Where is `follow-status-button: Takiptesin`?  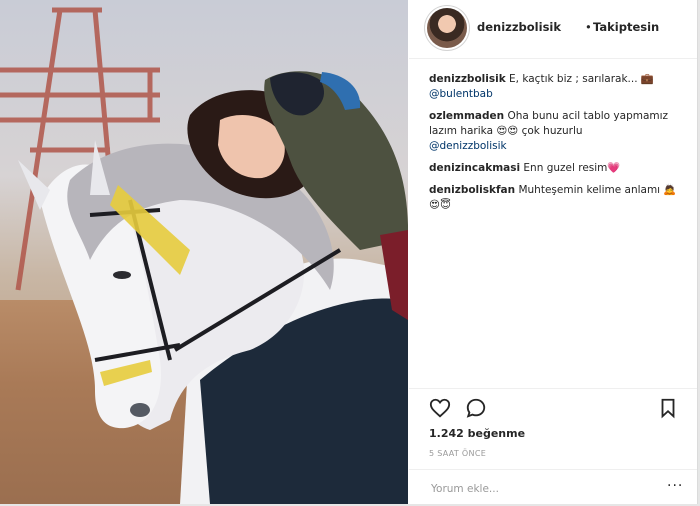
follow-status-button: Takiptesin is located at coordinates (626, 27).